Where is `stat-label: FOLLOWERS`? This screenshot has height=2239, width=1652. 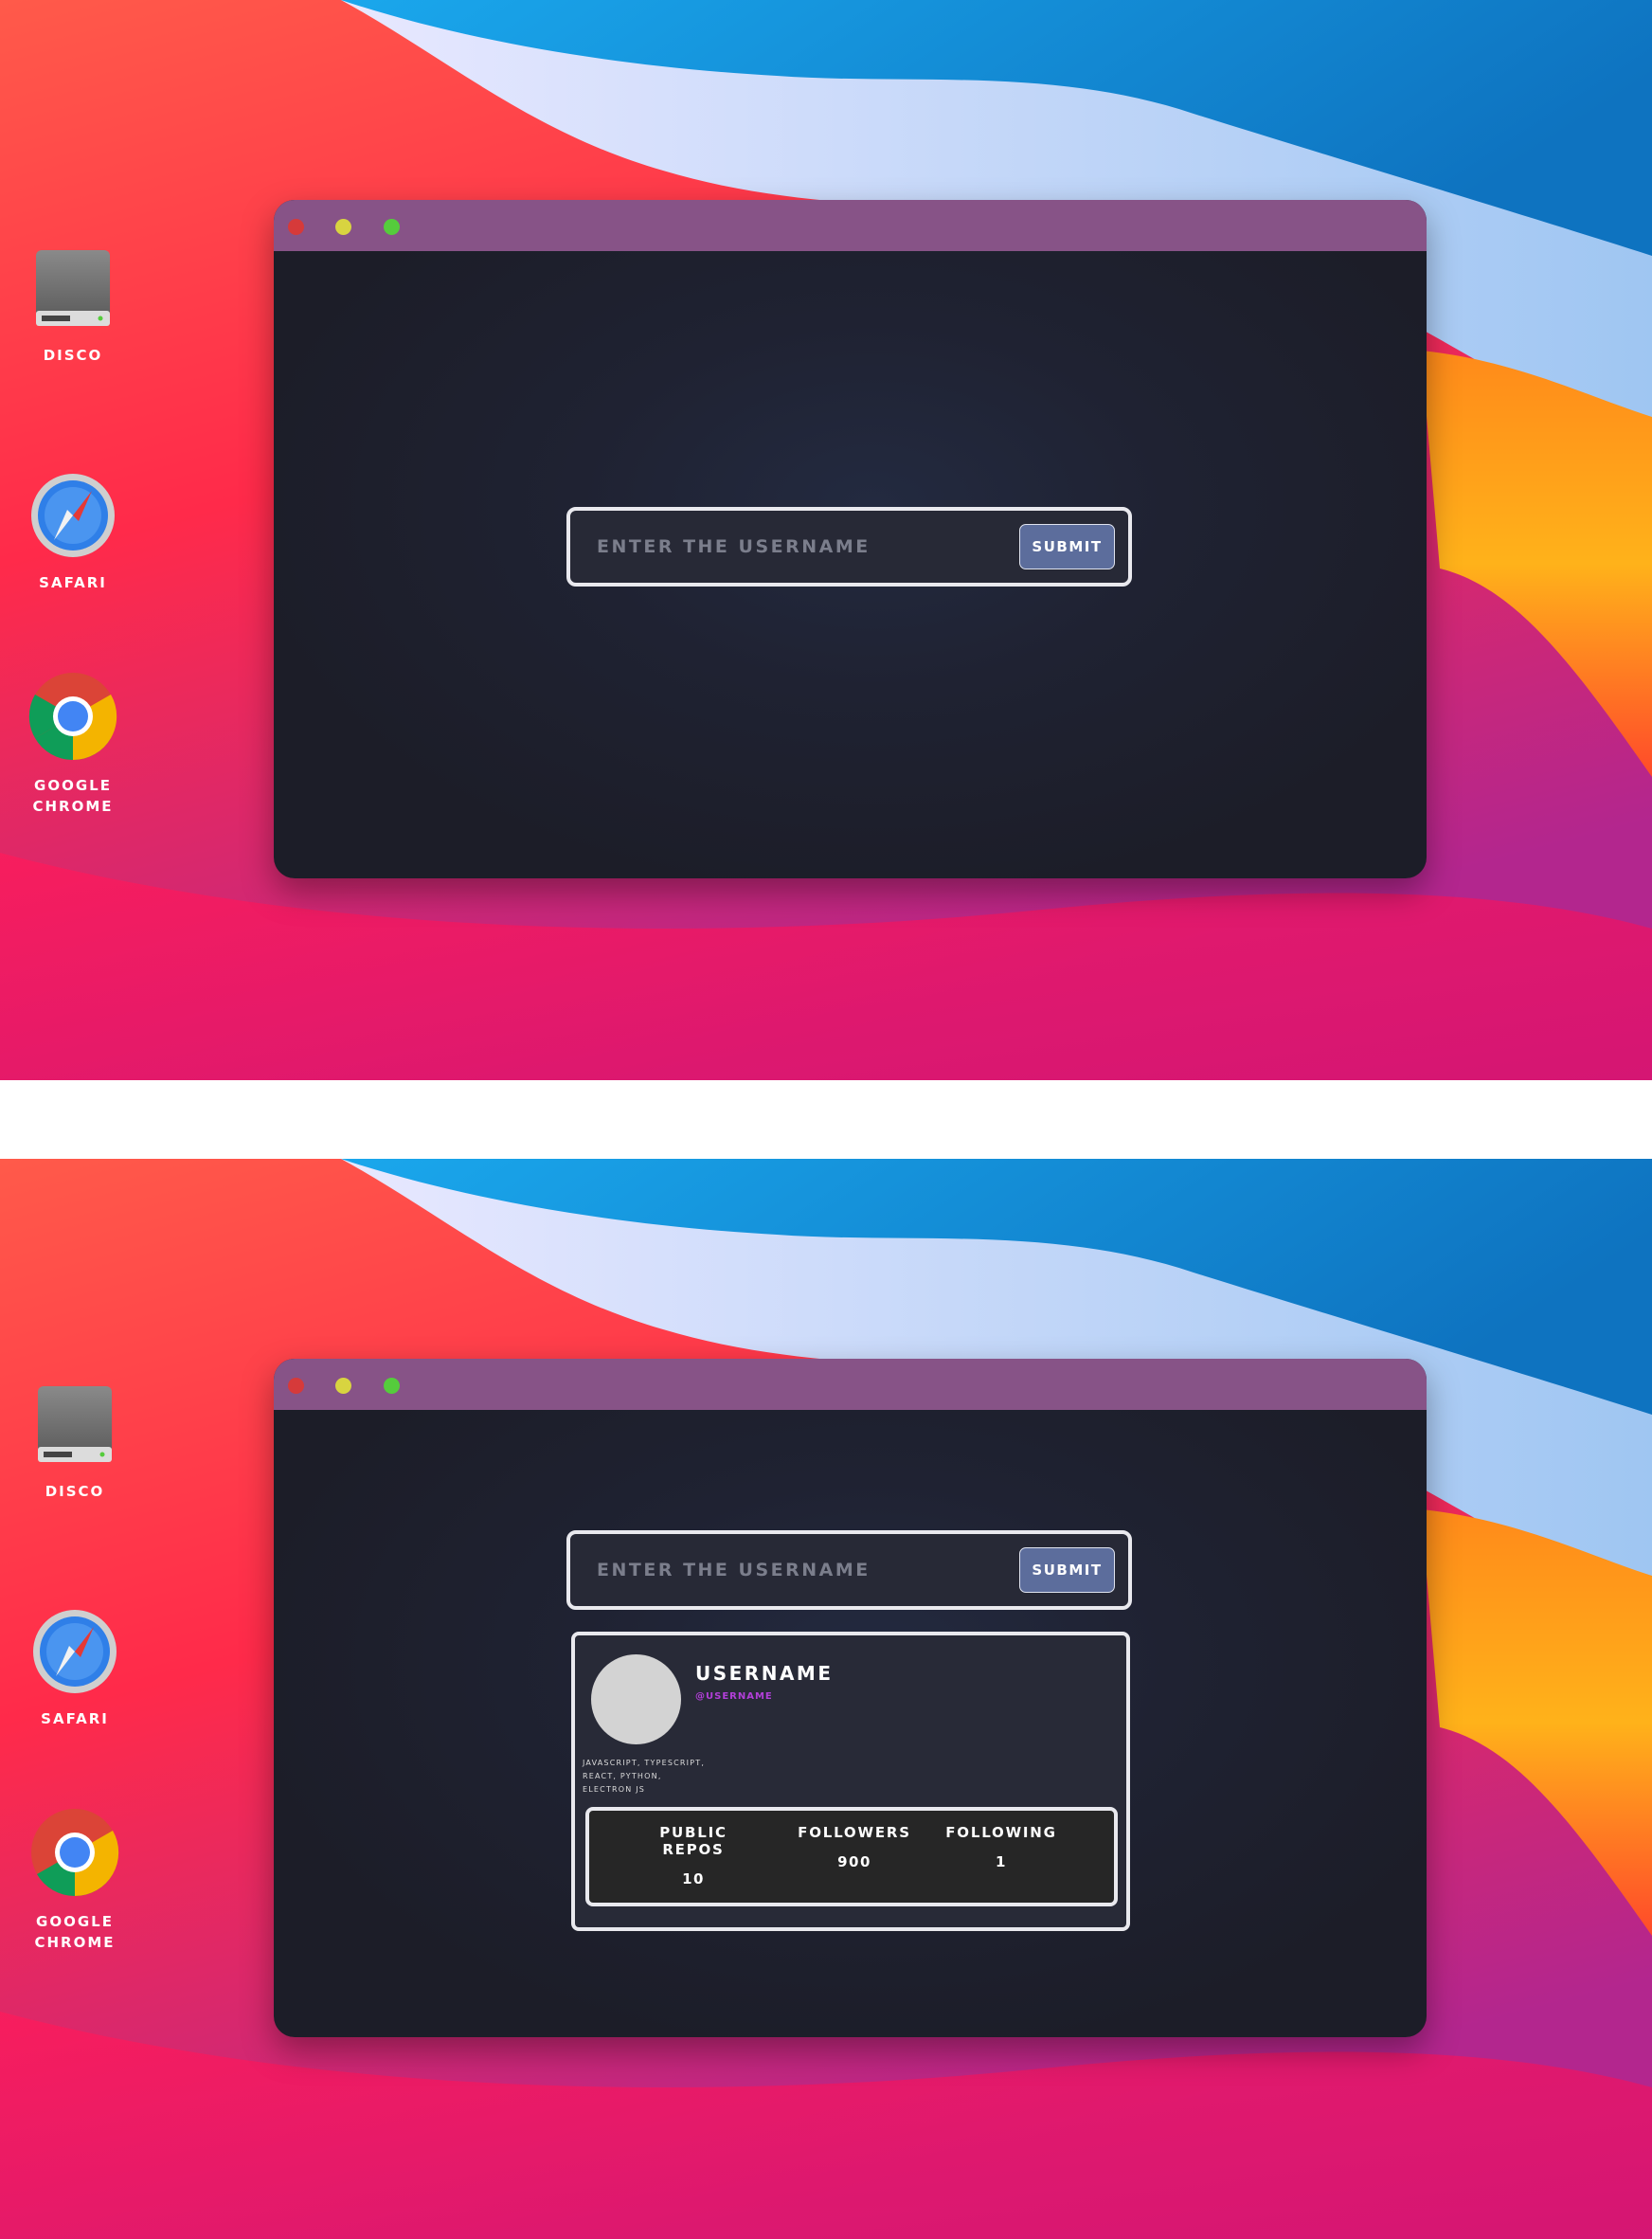
stat-label: FOLLOWERS is located at coordinates (854, 1832).